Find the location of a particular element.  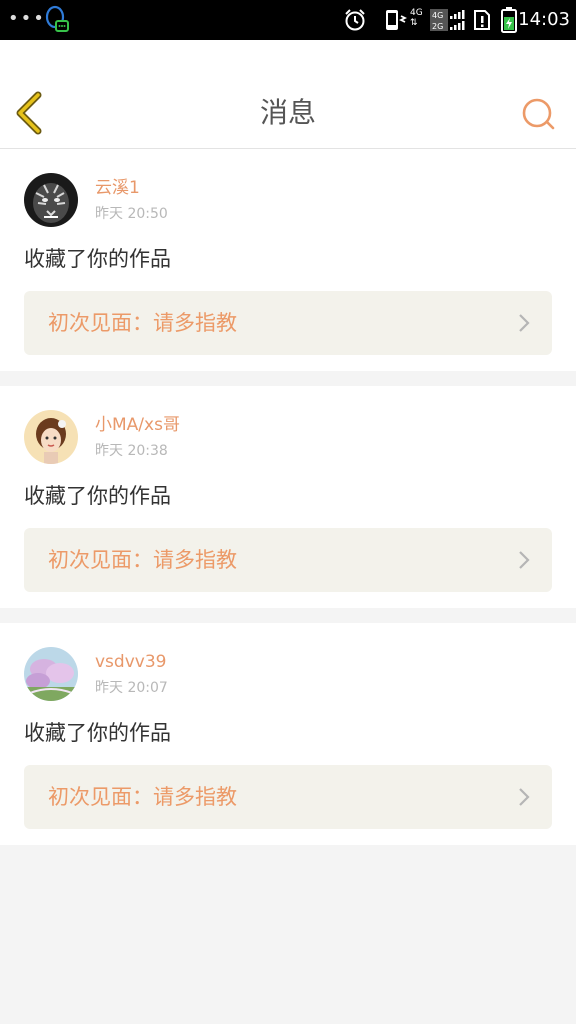

girl-avatar-icon is located at coordinates (51, 437).